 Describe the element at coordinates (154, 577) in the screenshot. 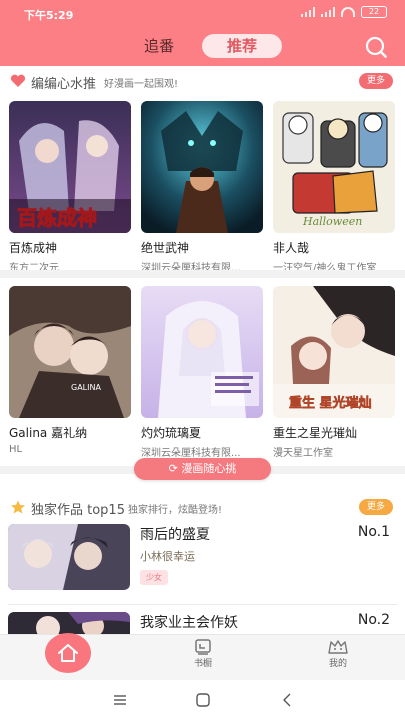

I see `genre-tag: 少女` at that location.